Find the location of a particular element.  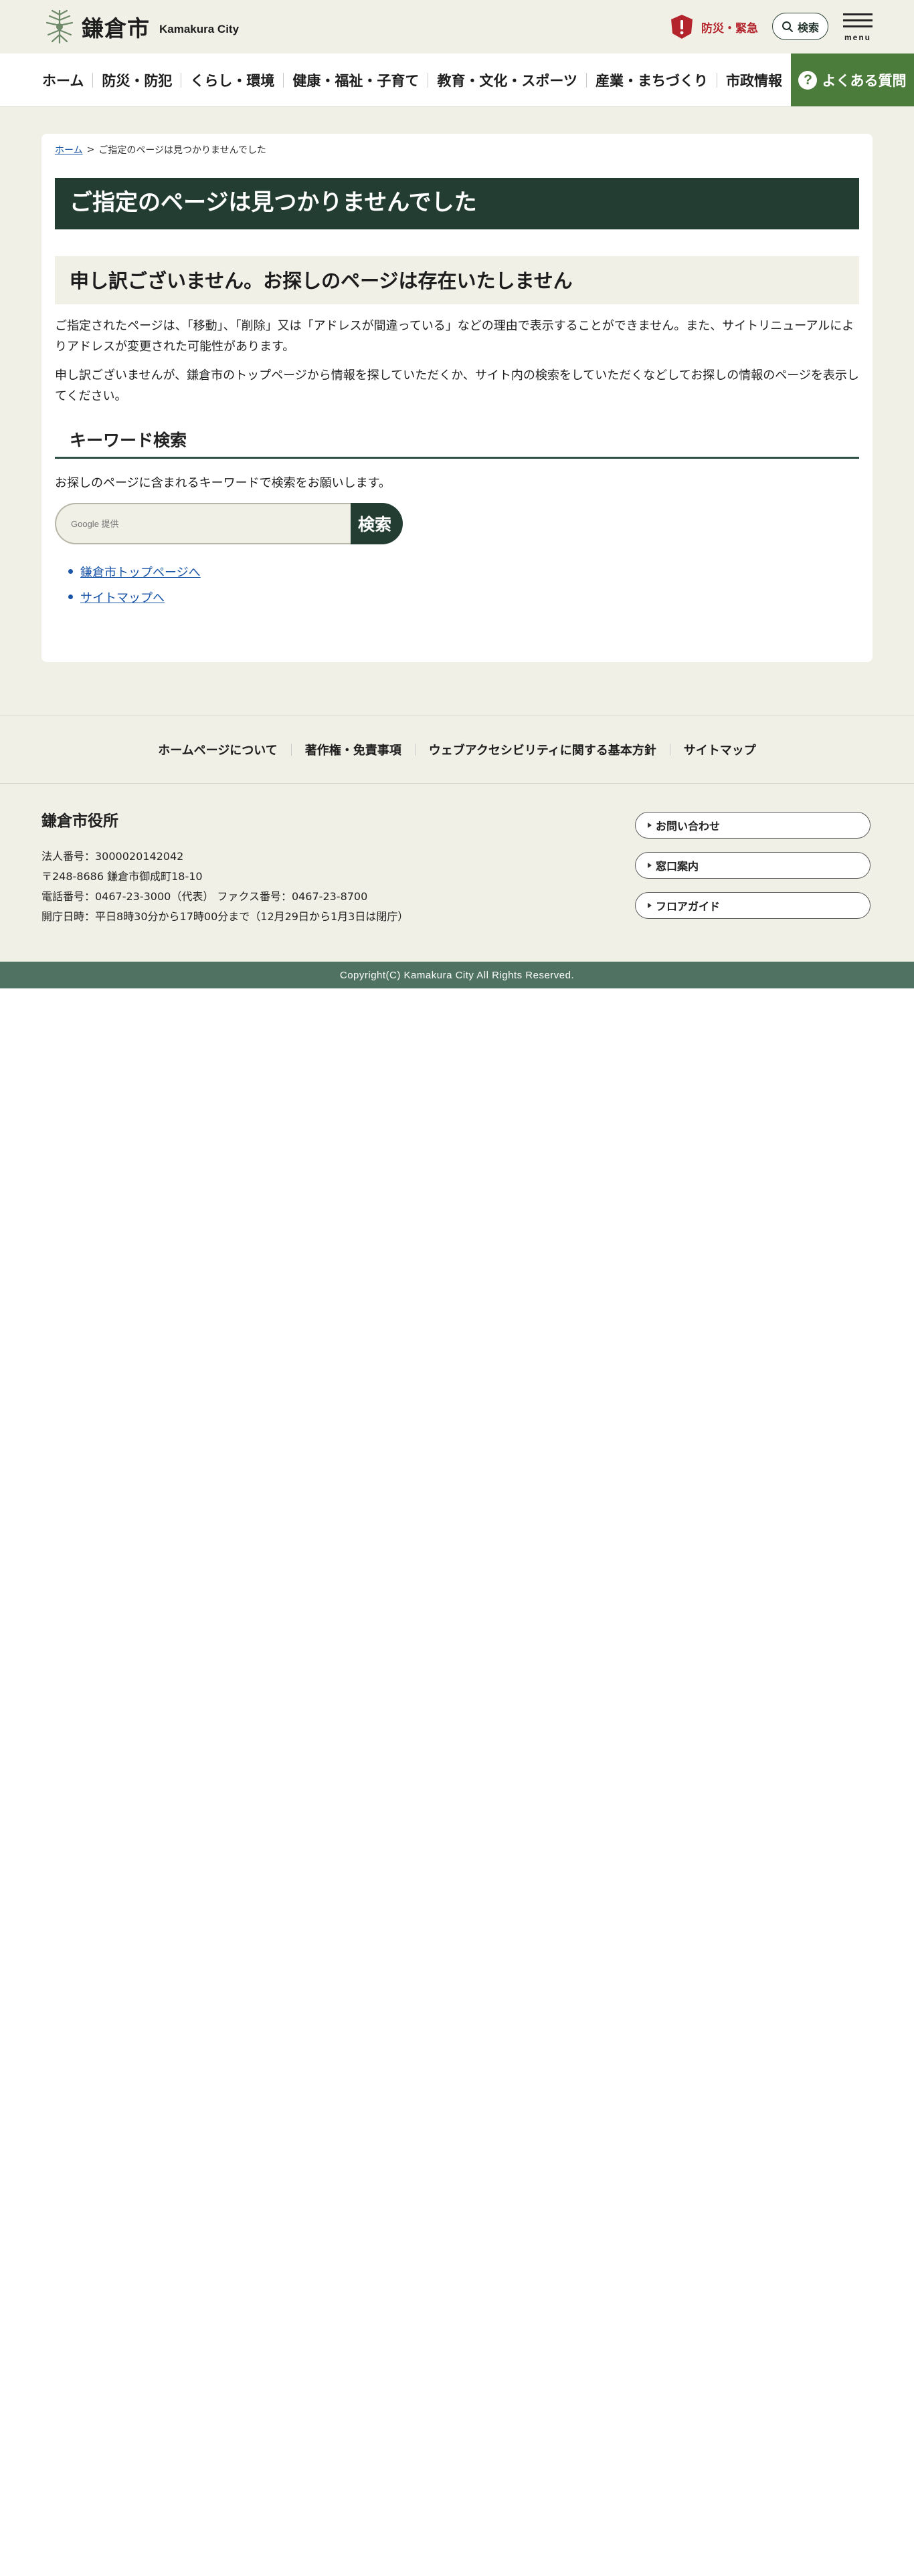

top-page-link: 鎌倉市トップページへ is located at coordinates (141, 573).